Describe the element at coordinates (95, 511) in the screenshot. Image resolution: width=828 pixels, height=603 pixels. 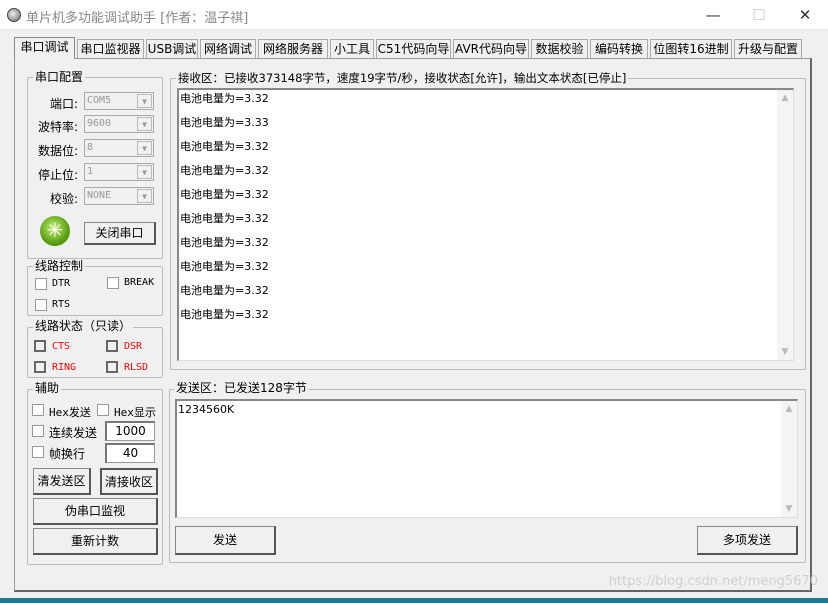
I see `pseudo-monitor-button: 伪串口监视` at that location.